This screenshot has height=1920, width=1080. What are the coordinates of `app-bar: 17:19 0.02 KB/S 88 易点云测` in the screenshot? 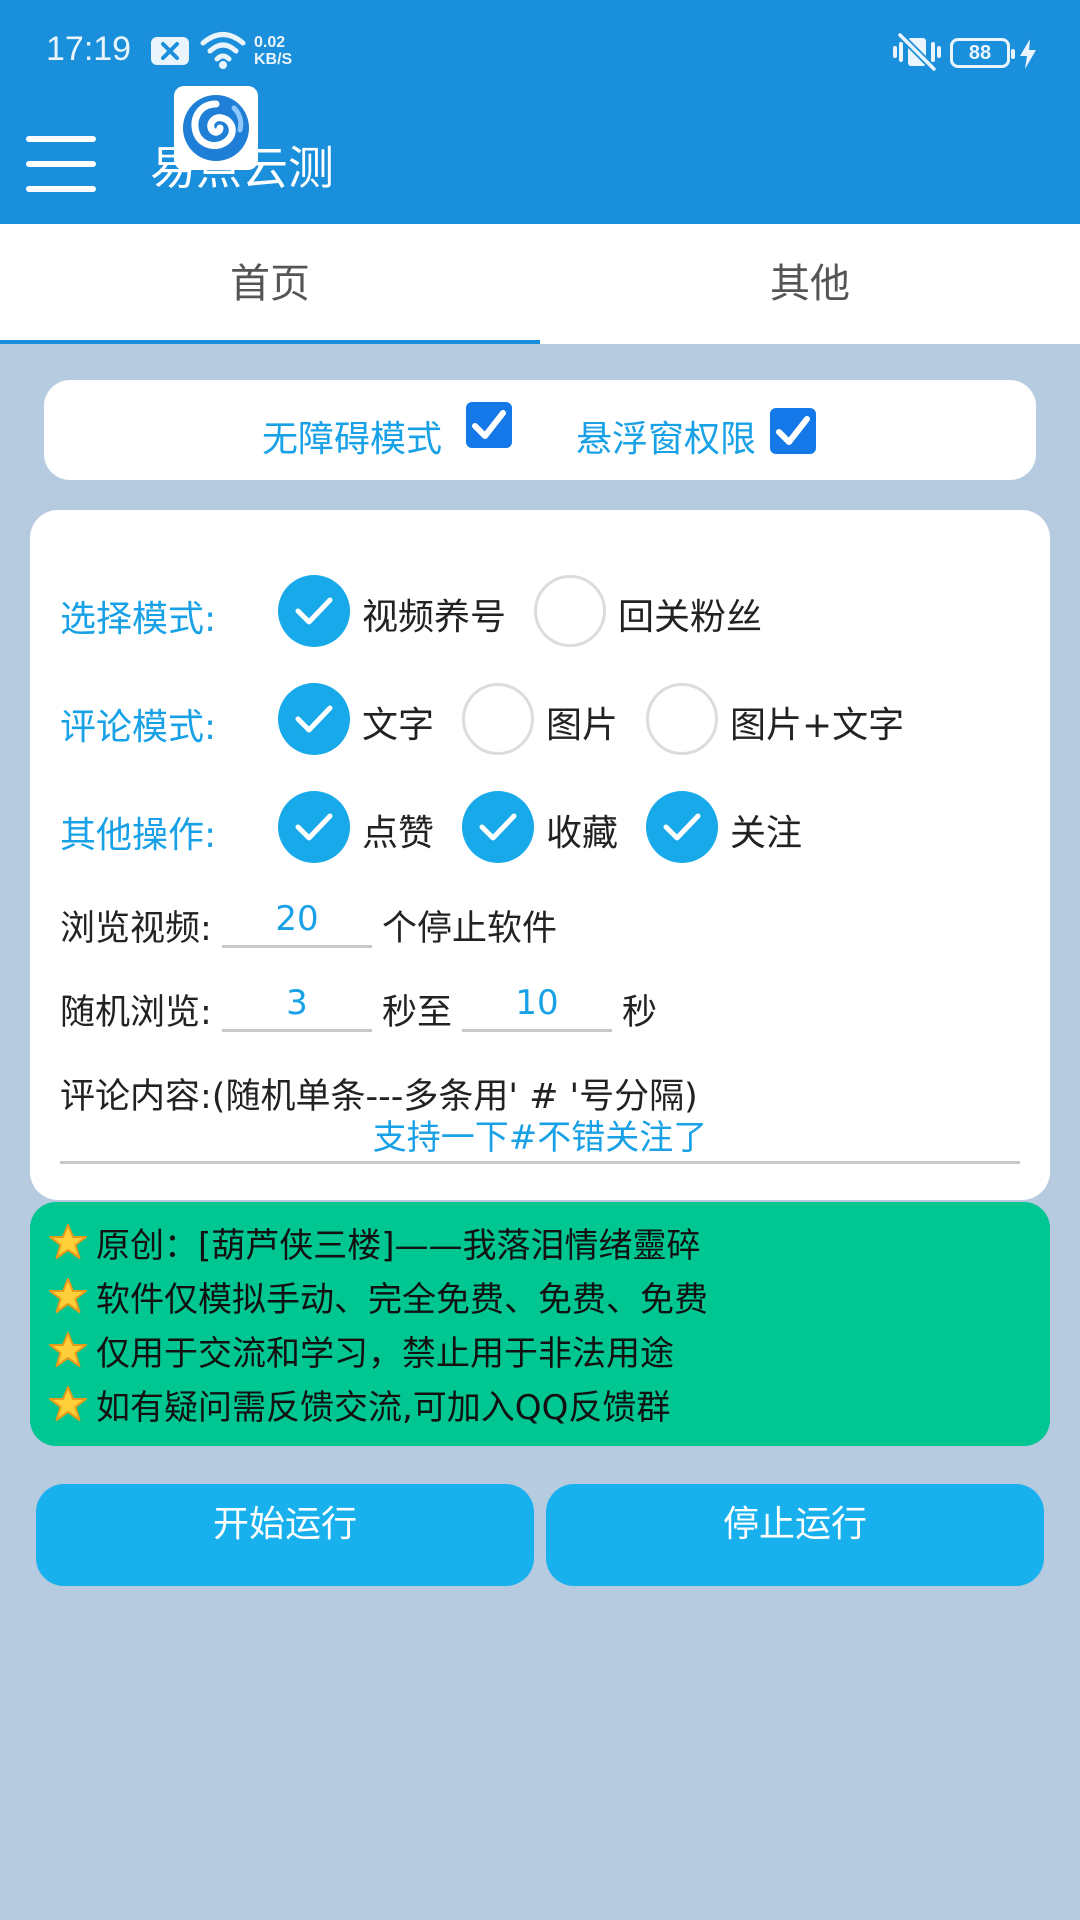 It's located at (540, 112).